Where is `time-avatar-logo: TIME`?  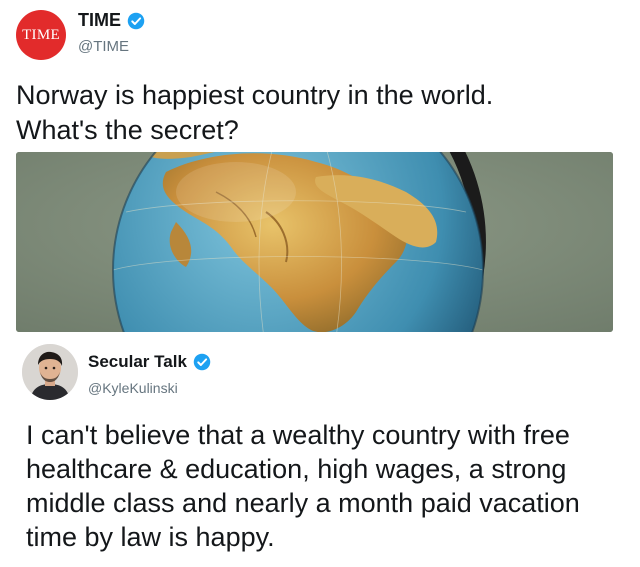 time-avatar-logo: TIME is located at coordinates (41, 34).